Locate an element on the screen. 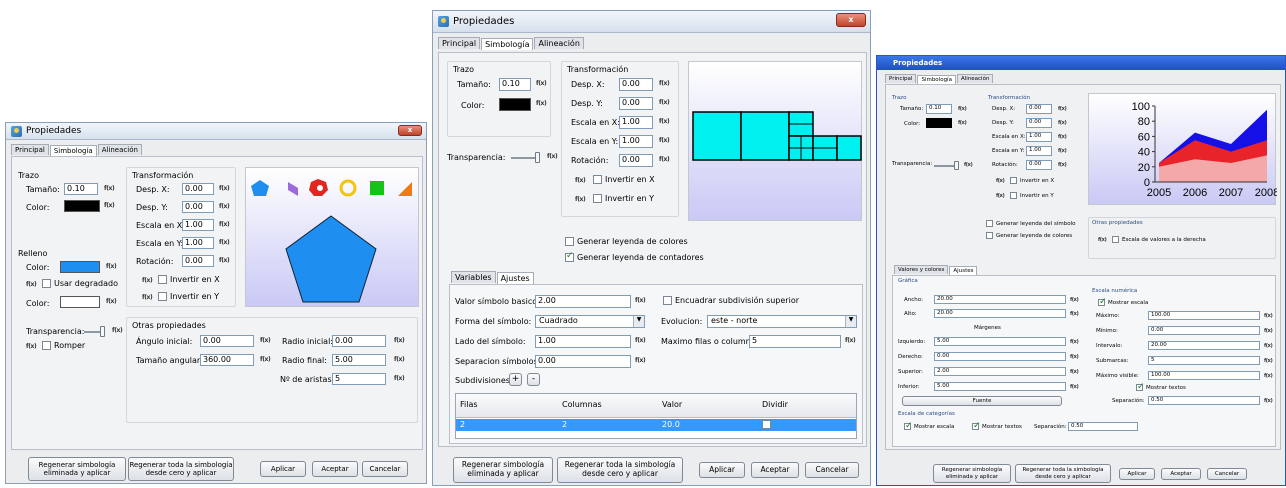 The width and height of the screenshot is (1286, 488). radio-final-input: 5.00 is located at coordinates (359, 360).